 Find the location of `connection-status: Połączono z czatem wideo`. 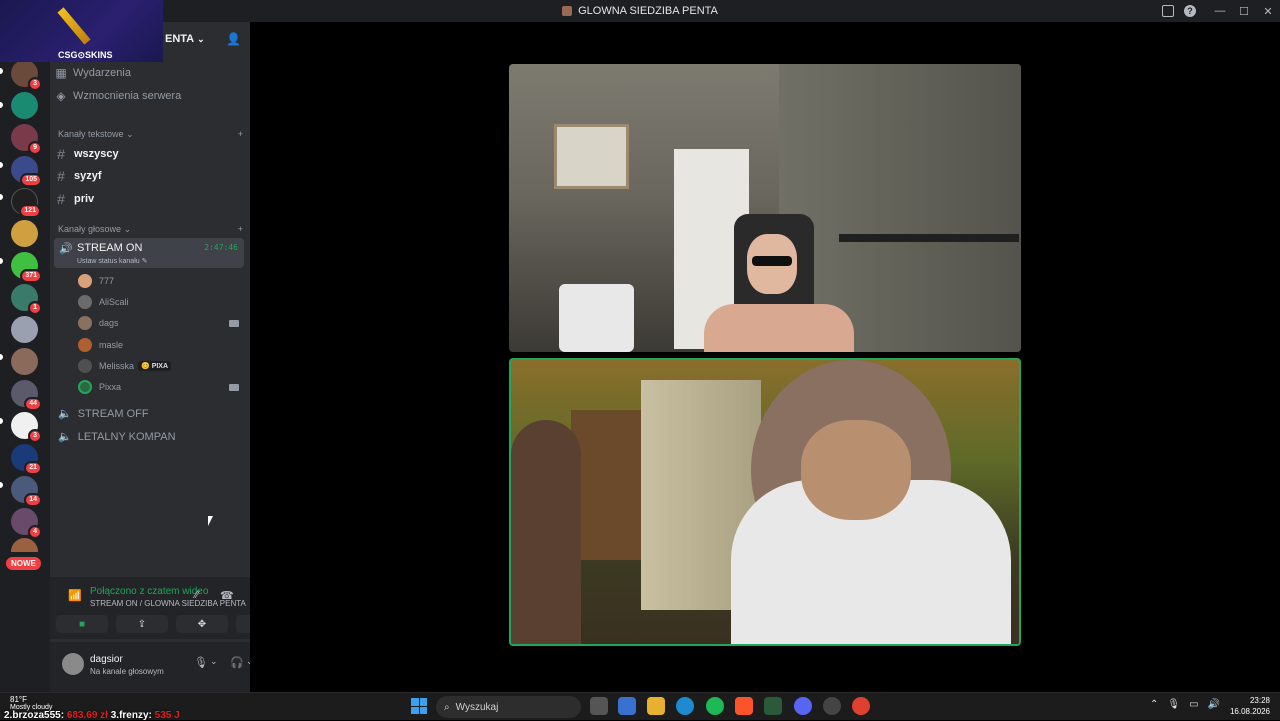

connection-status: Połączono z czatem wideo is located at coordinates (149, 591).